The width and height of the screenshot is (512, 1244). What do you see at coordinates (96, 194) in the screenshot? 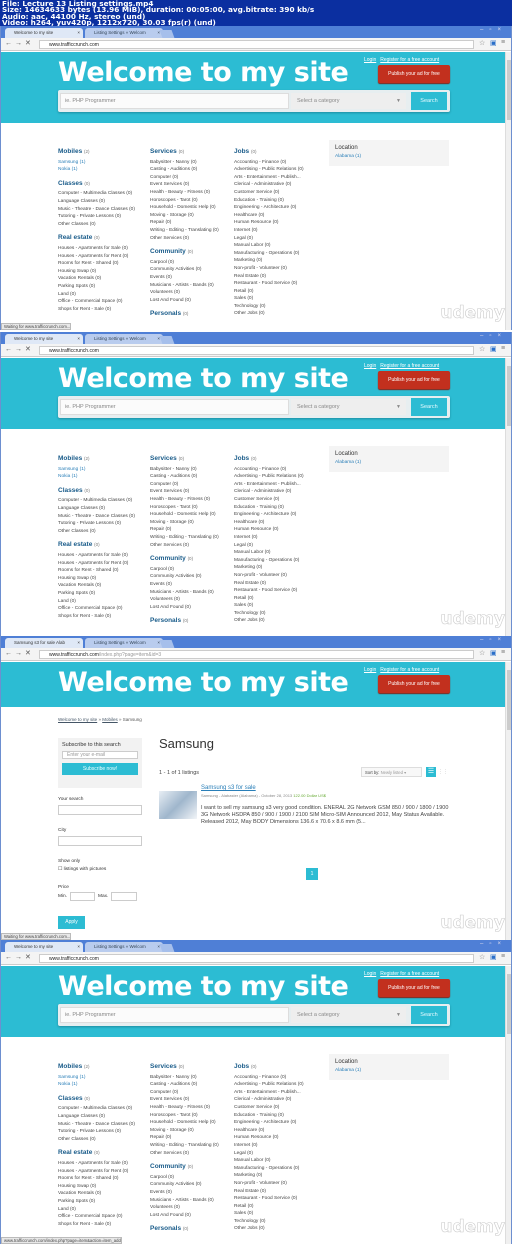
I see `subcategory-link: Computer - Multimedia Classes (0)` at bounding box center [96, 194].